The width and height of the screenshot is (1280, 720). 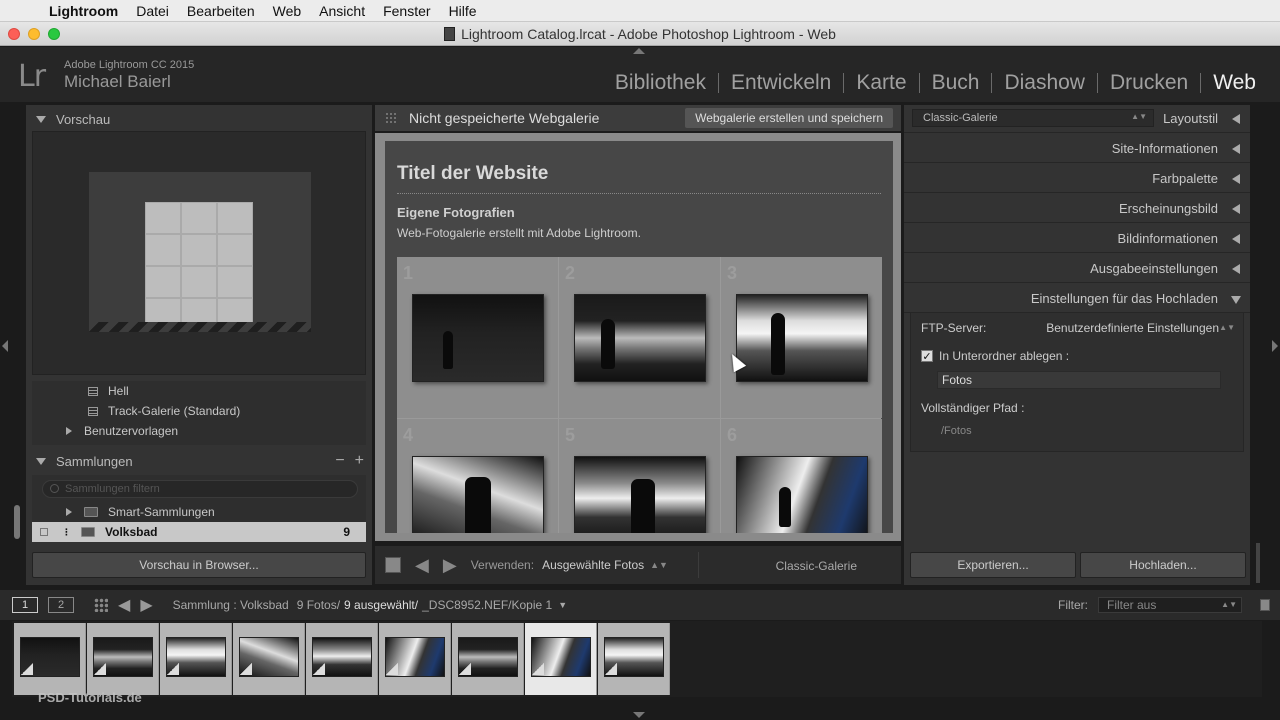 I want to click on menu-datei: Datei, so click(x=152, y=11).